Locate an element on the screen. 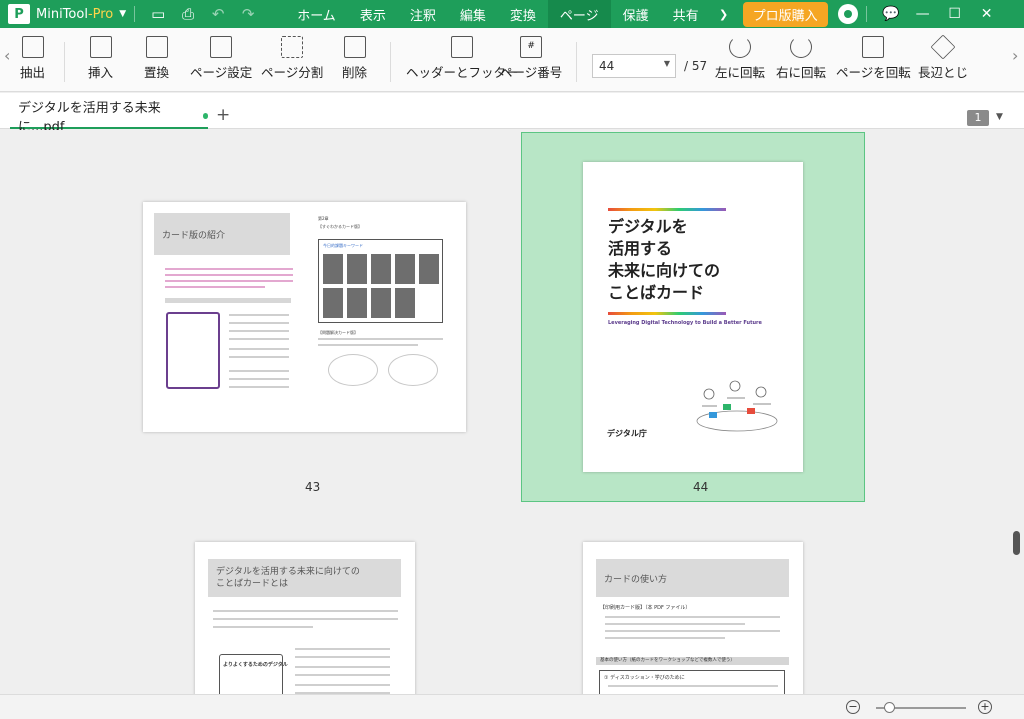 The height and width of the screenshot is (719, 1024). vertical-scrollbar is located at coordinates (1018, 412).